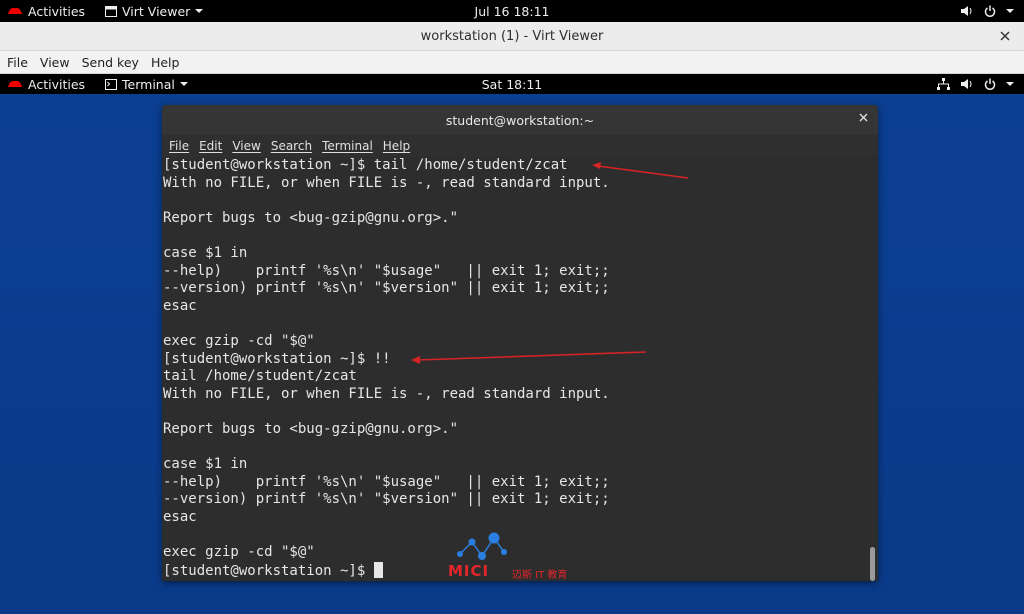 This screenshot has width=1024, height=614. I want to click on terminal-scrollbar, so click(872, 564).